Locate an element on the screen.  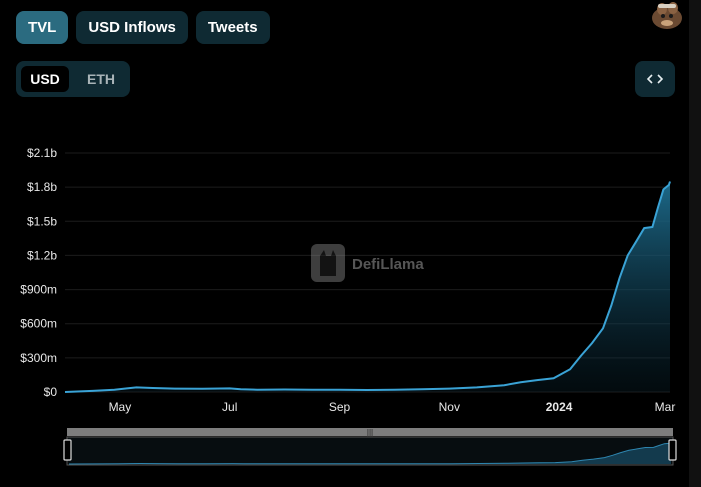
x-tick-label: Jul is located at coordinates (229, 407).